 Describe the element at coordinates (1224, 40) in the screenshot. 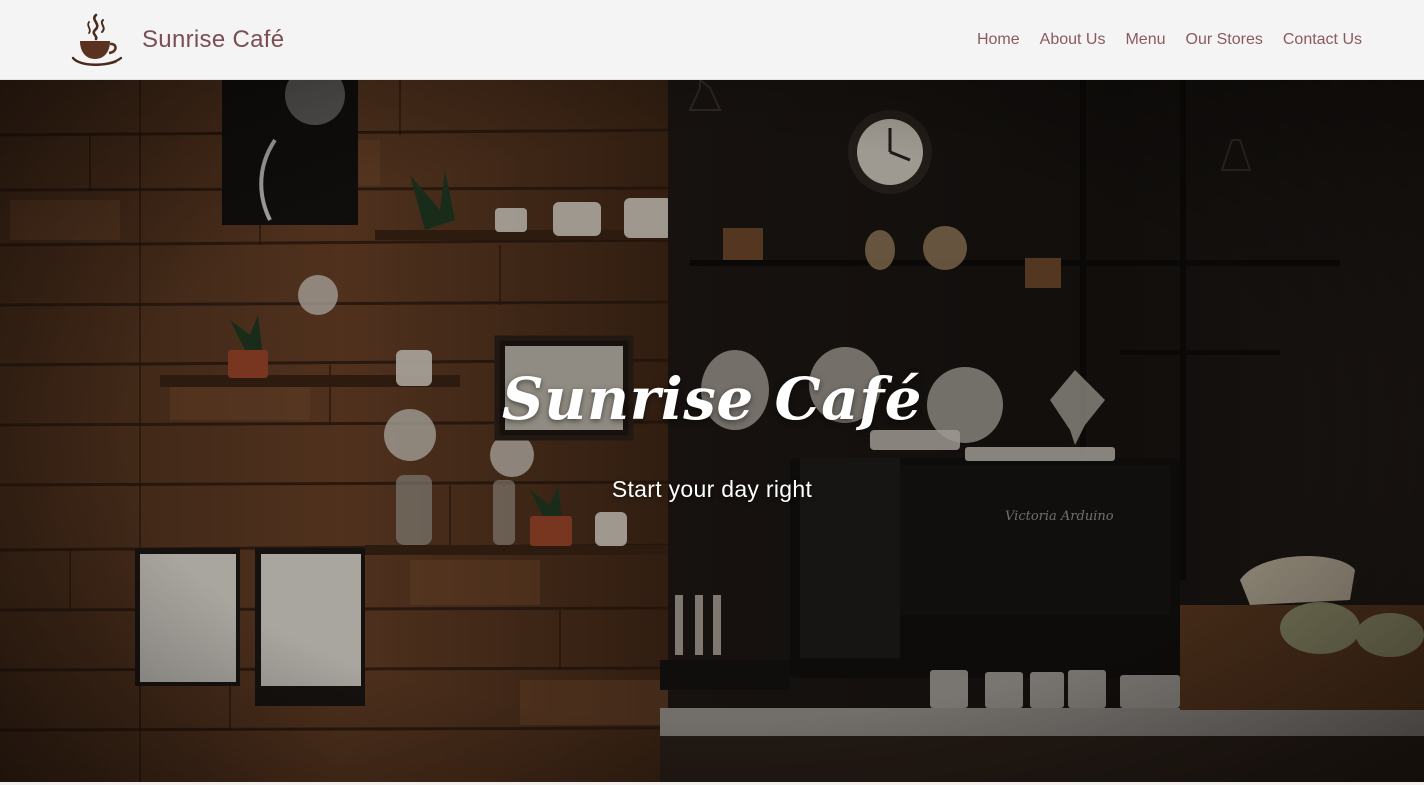

I see `nav-item-our-stores: Our Stores` at that location.